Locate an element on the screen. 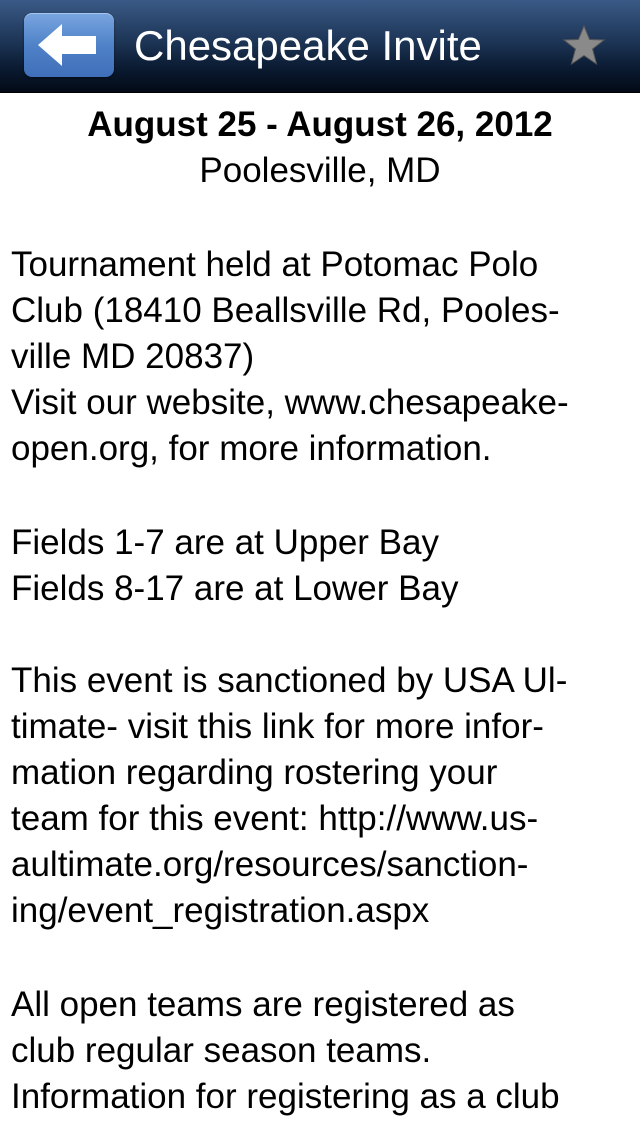  registration-line: club regular season teams. is located at coordinates (221, 1050).